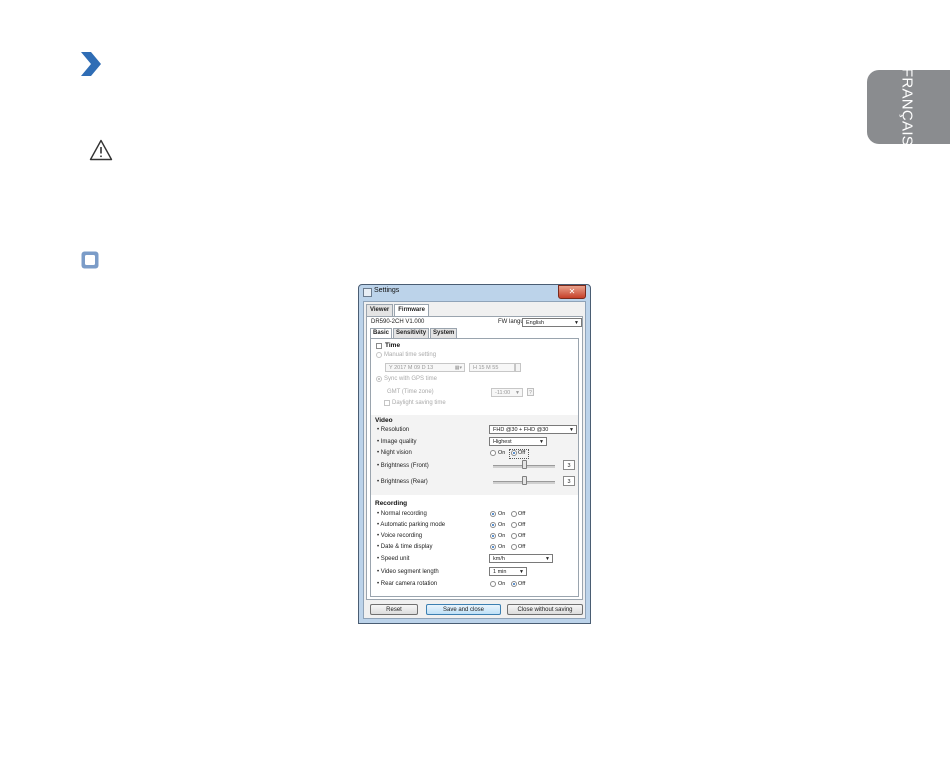 Image resolution: width=950 pixels, height=760 pixels. What do you see at coordinates (521, 430) in the screenshot?
I see `resolution-value: FHD @30 + FHD @30` at bounding box center [521, 430].